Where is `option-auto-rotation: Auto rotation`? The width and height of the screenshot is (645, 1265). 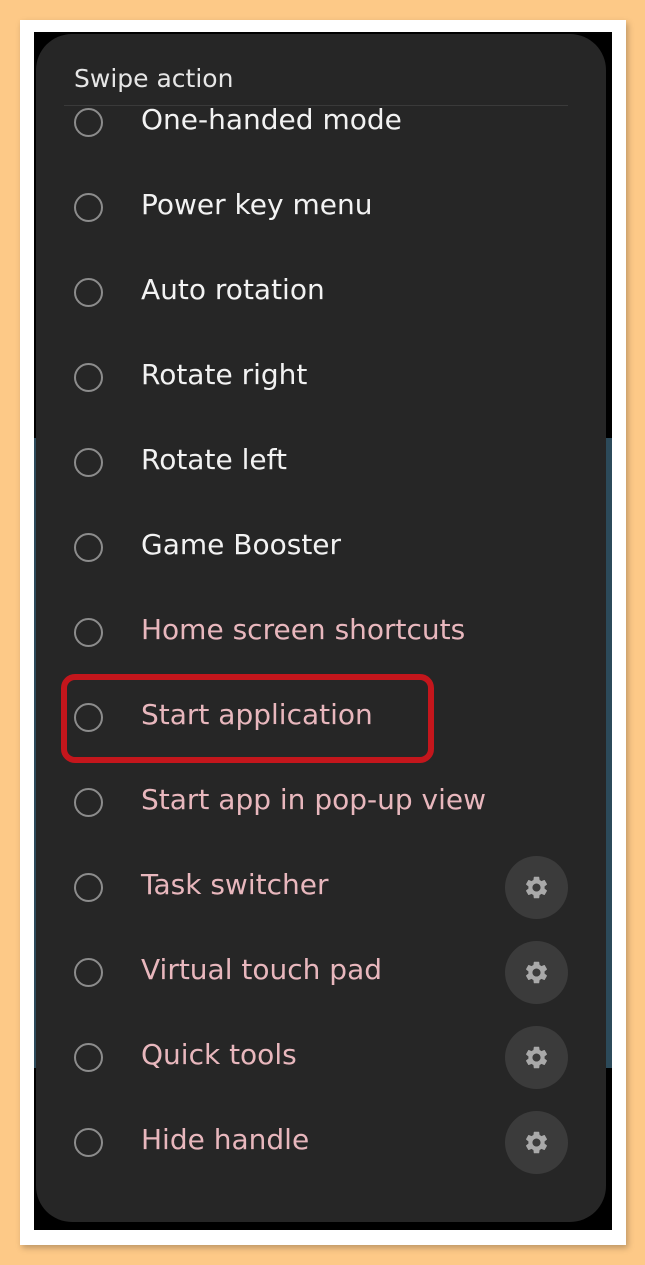 option-auto-rotation: Auto rotation is located at coordinates (321, 295).